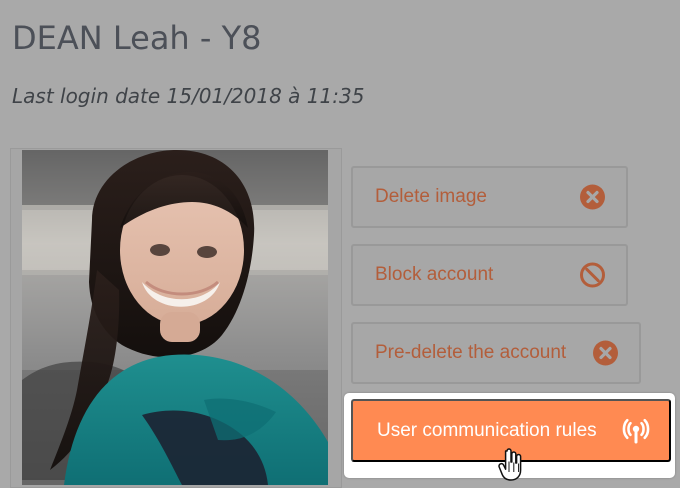 Image resolution: width=680 pixels, height=488 pixels. I want to click on block-icon, so click(592, 275).